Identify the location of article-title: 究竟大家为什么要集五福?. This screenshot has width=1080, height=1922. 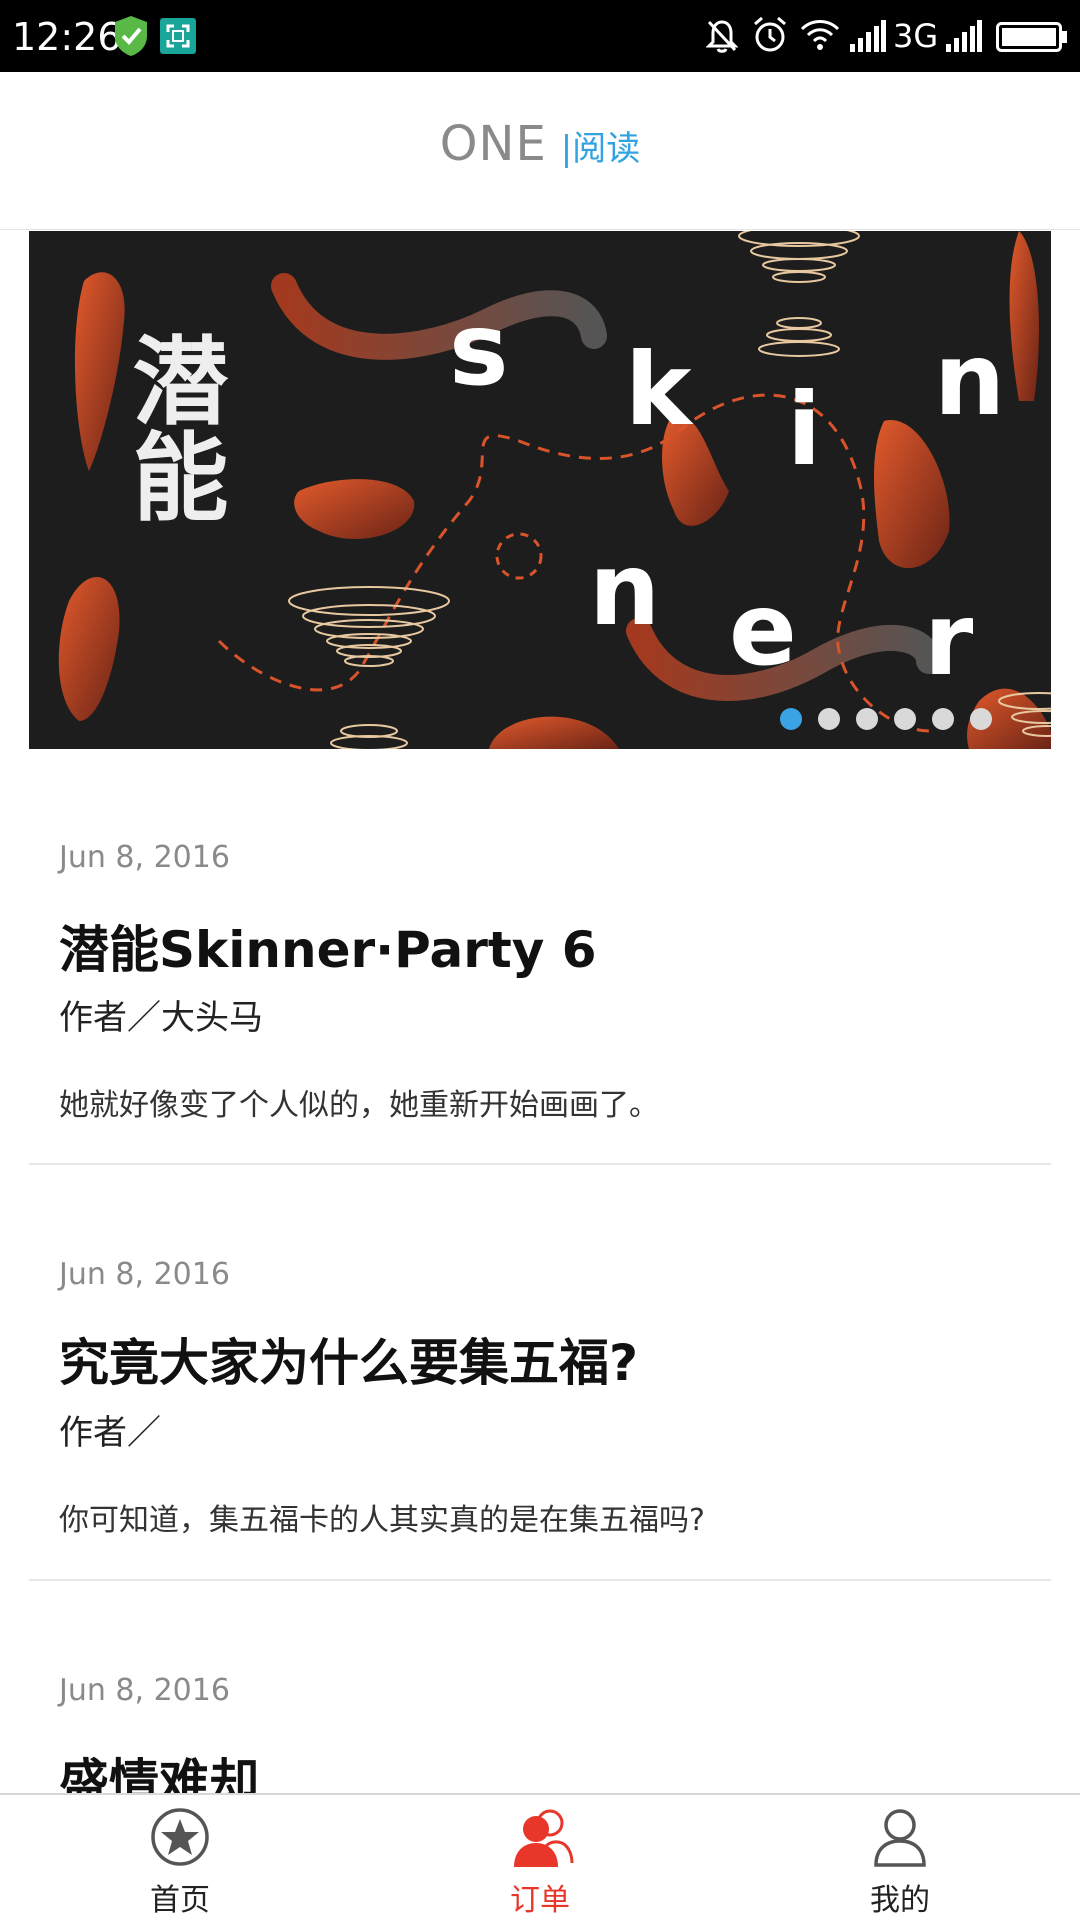
(349, 1363).